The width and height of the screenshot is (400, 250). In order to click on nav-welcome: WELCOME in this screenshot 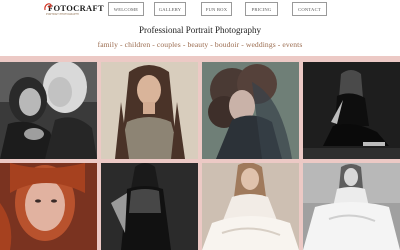, I will do `click(126, 9)`.